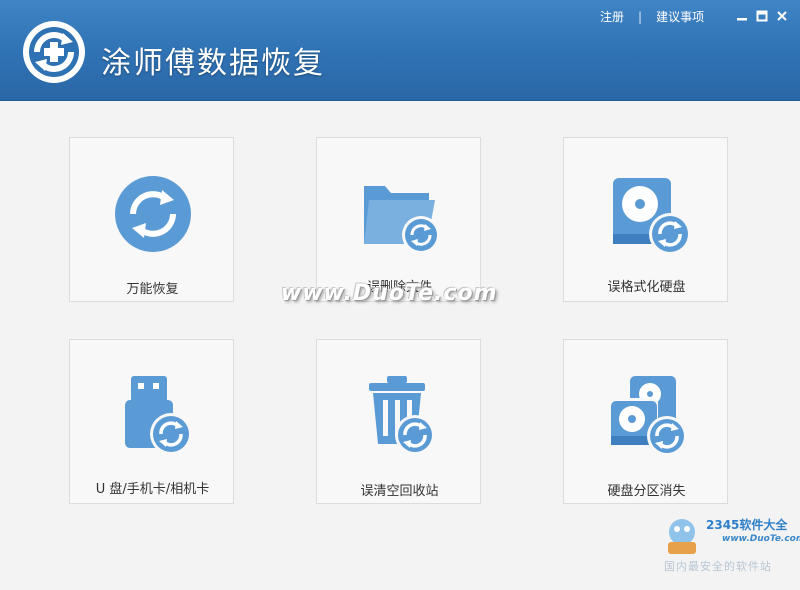 This screenshot has width=800, height=590. Describe the element at coordinates (682, 536) in the screenshot. I see `mascot-icon` at that location.